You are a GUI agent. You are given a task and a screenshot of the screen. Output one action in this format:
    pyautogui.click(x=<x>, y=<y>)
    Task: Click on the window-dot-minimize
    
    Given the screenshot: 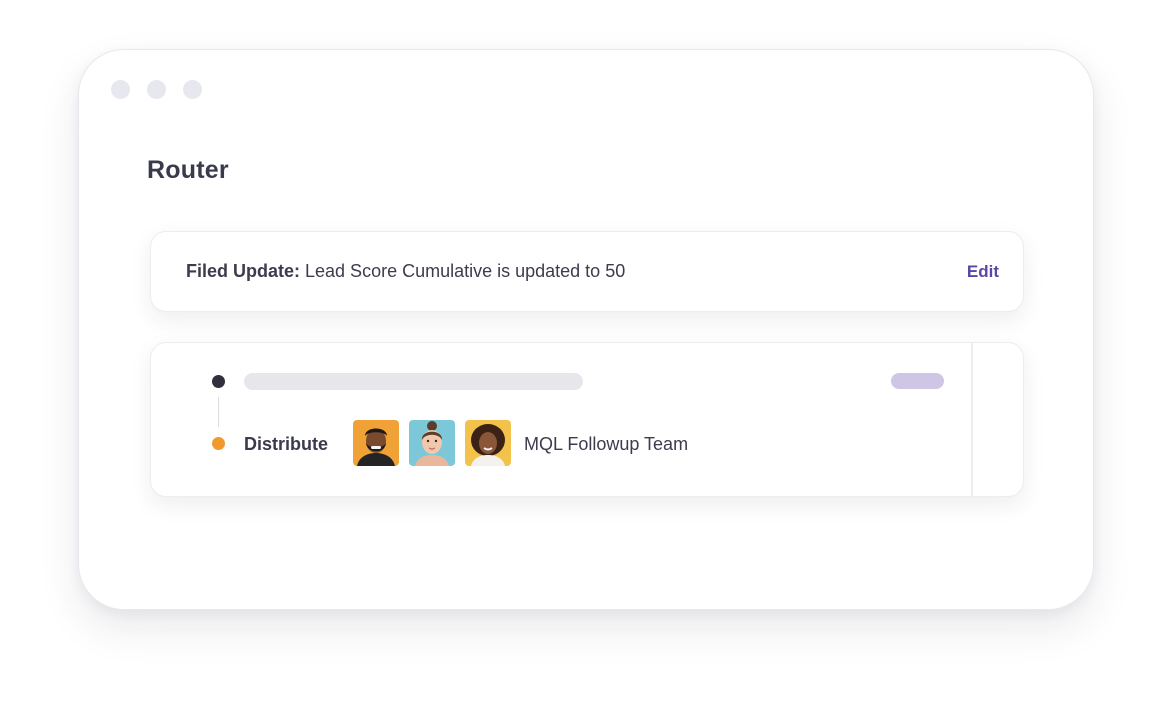 What is the action you would take?
    pyautogui.click(x=156, y=89)
    